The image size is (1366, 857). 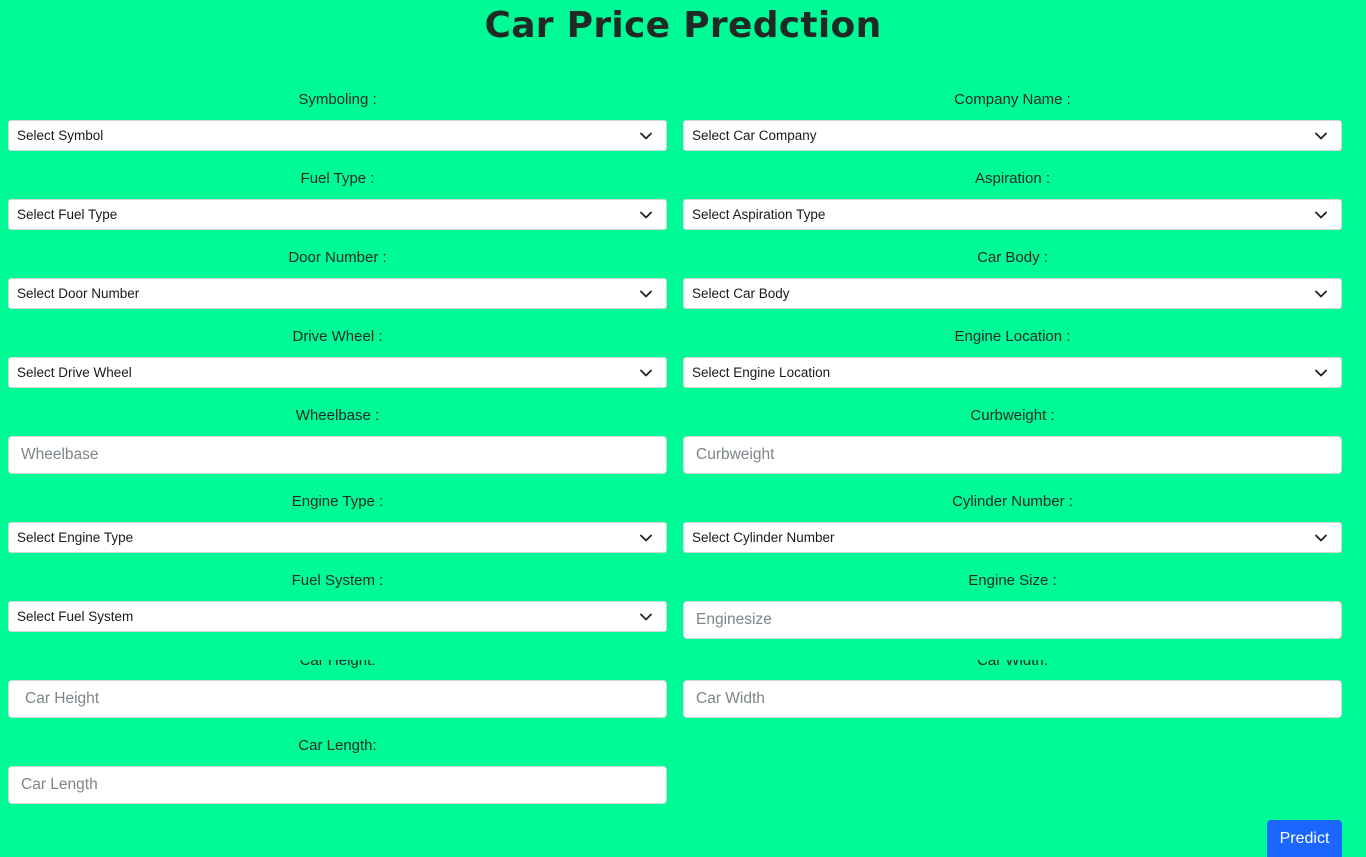 I want to click on engine-type-select: Select Engine Type, so click(x=337, y=537).